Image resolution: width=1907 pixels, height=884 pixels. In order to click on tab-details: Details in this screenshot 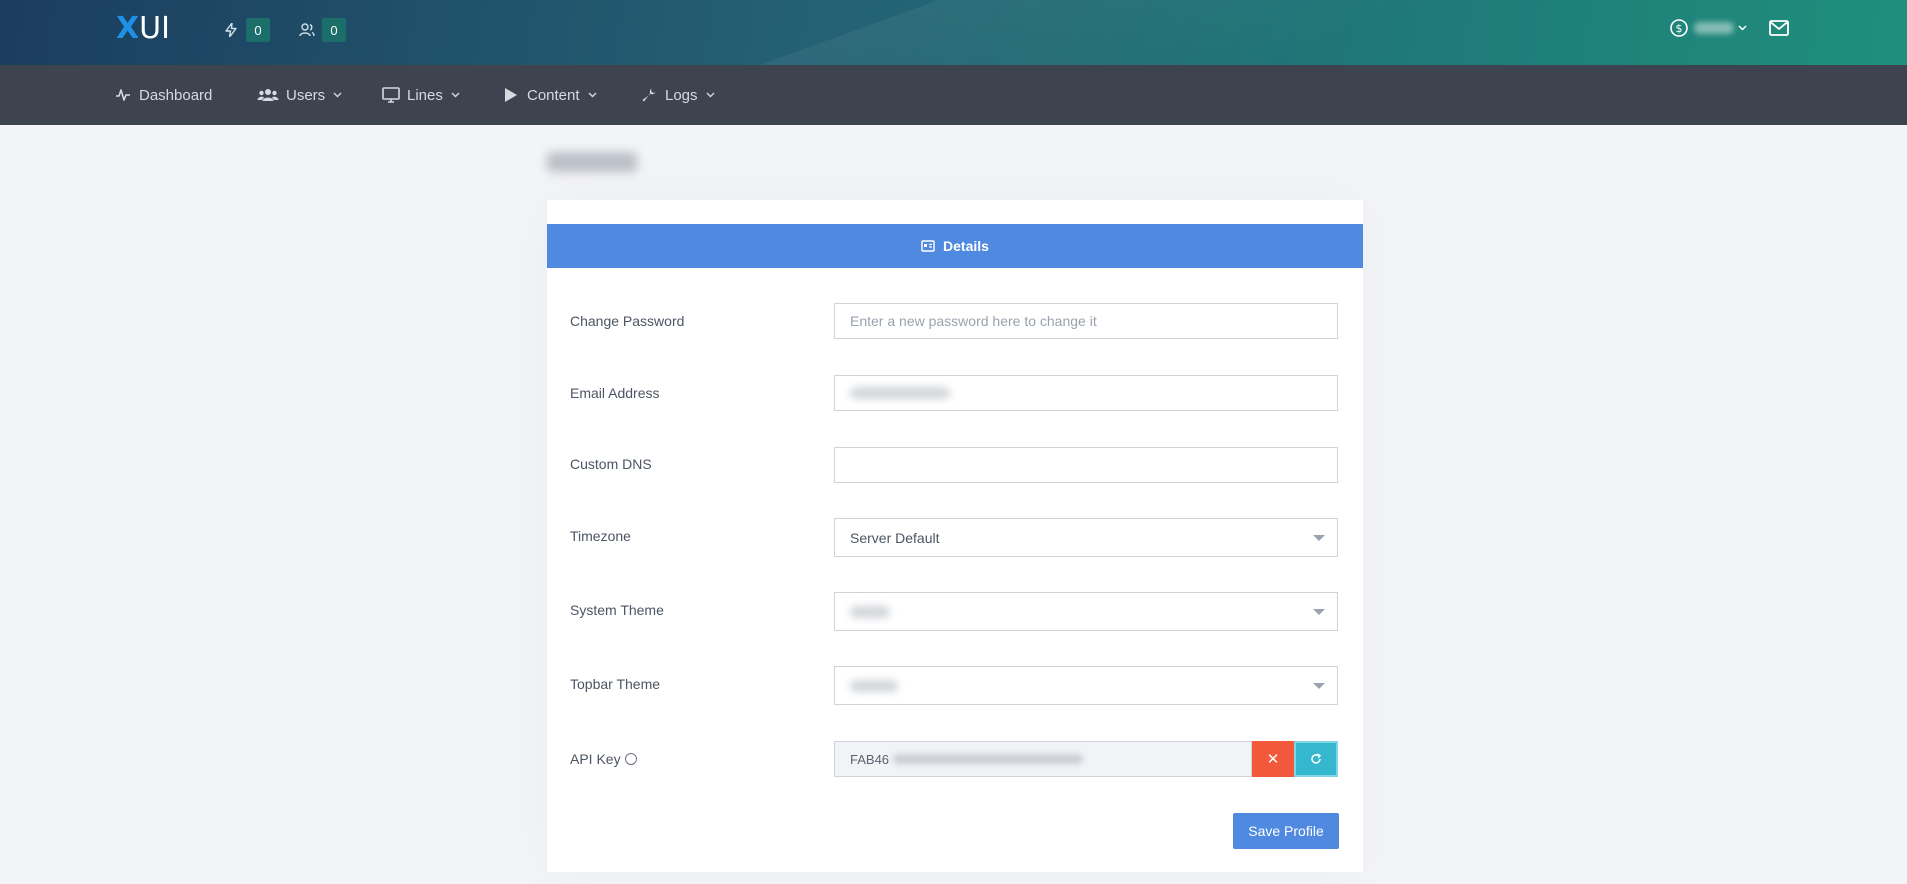, I will do `click(955, 246)`.